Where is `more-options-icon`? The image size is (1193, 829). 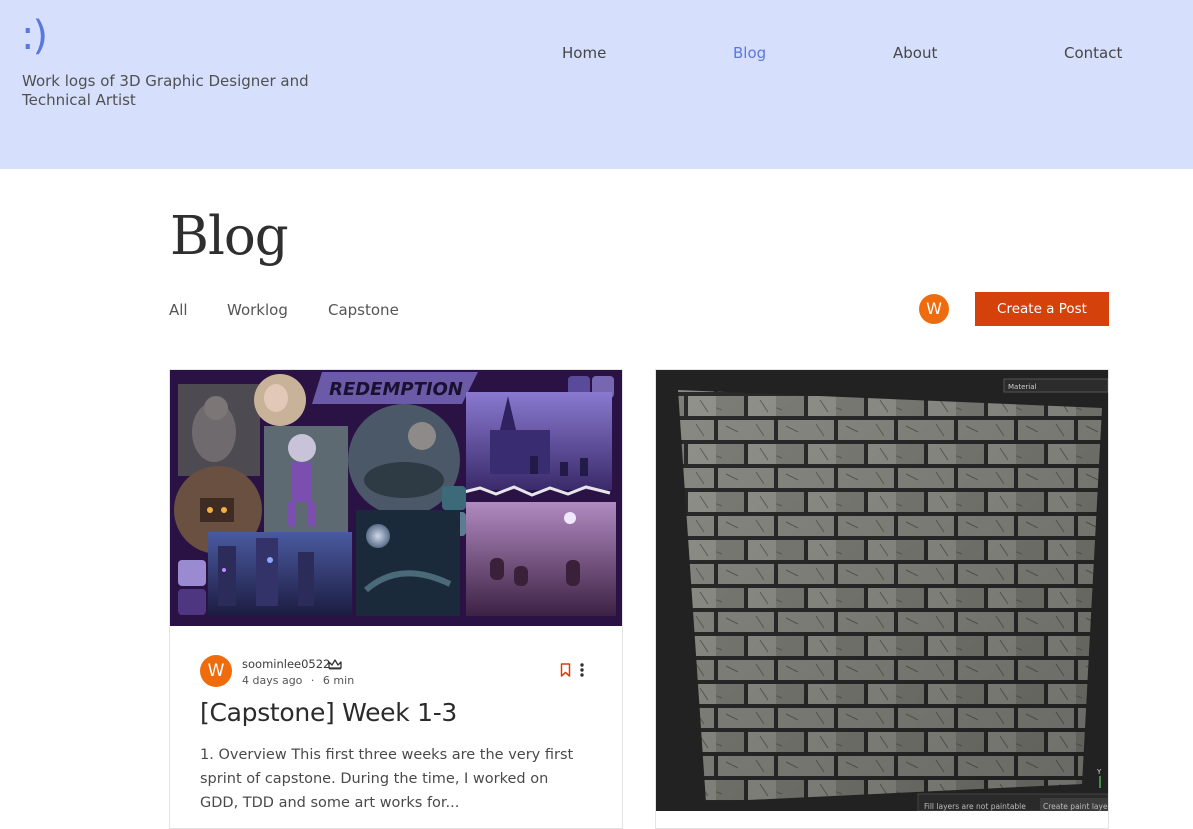
more-options-icon is located at coordinates (582, 670).